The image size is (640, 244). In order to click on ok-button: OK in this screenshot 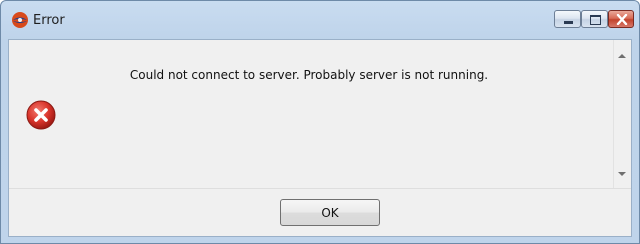, I will do `click(330, 212)`.